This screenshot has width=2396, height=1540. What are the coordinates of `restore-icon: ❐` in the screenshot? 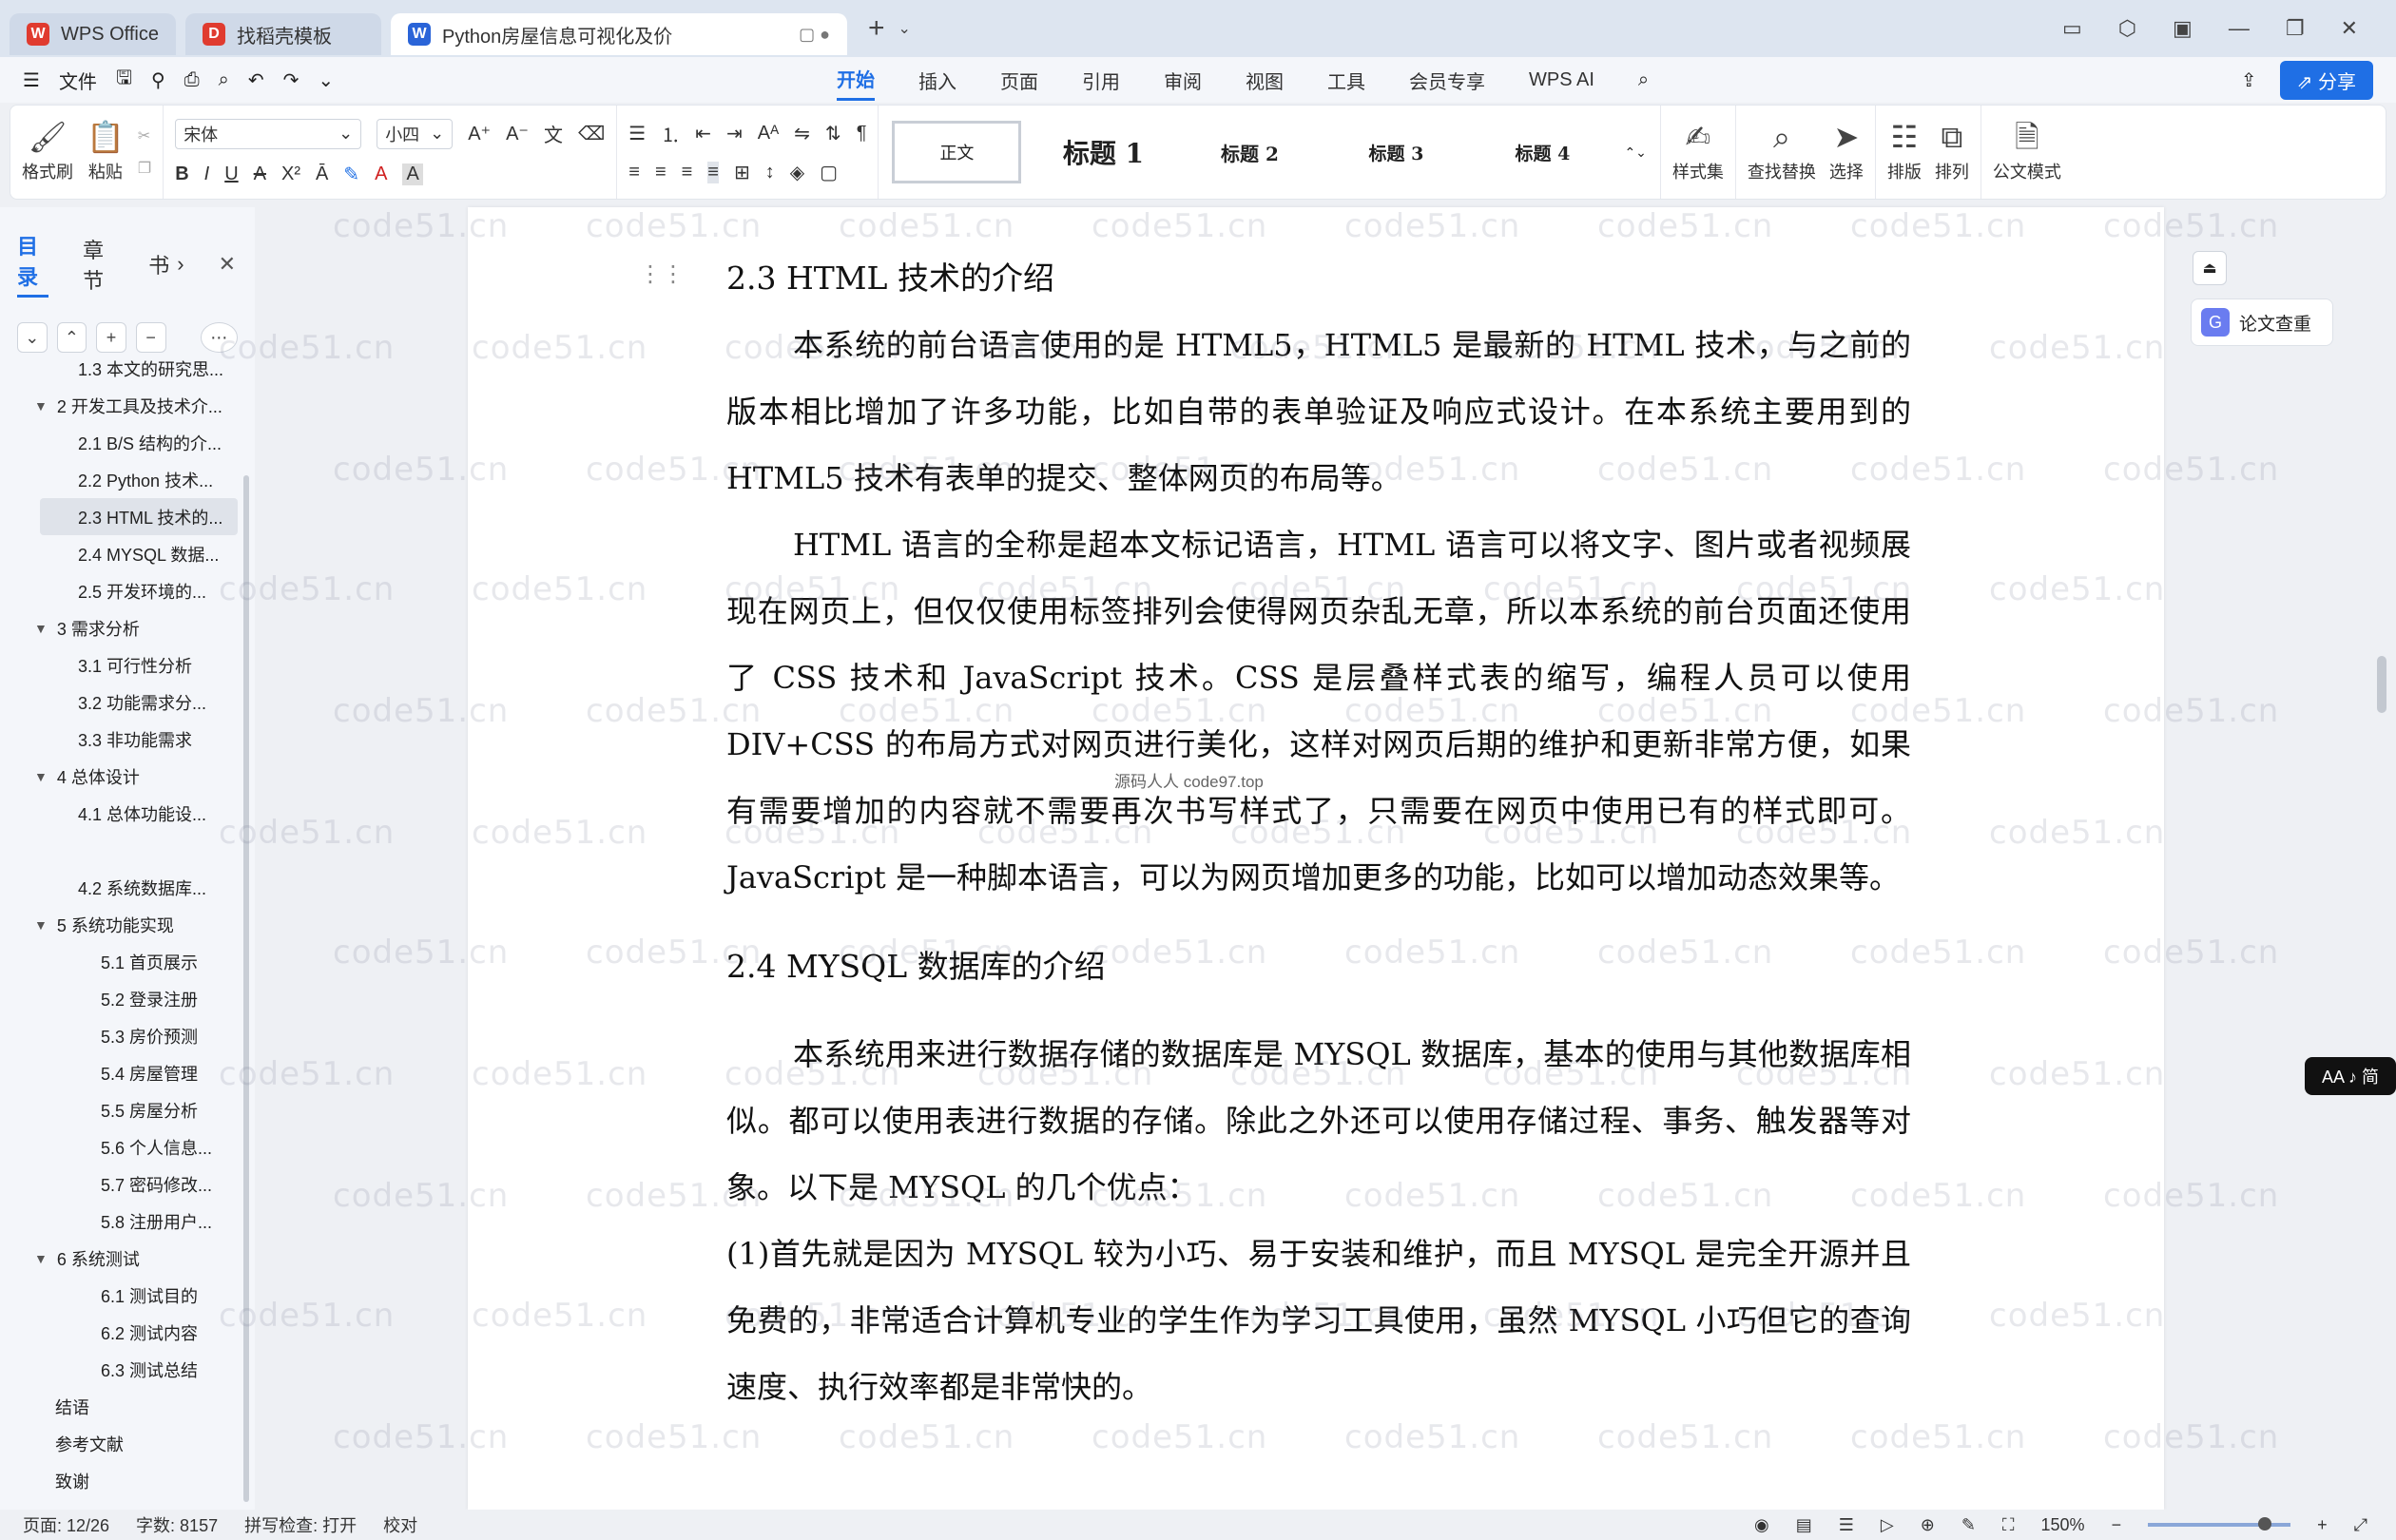 It's located at (2295, 28).